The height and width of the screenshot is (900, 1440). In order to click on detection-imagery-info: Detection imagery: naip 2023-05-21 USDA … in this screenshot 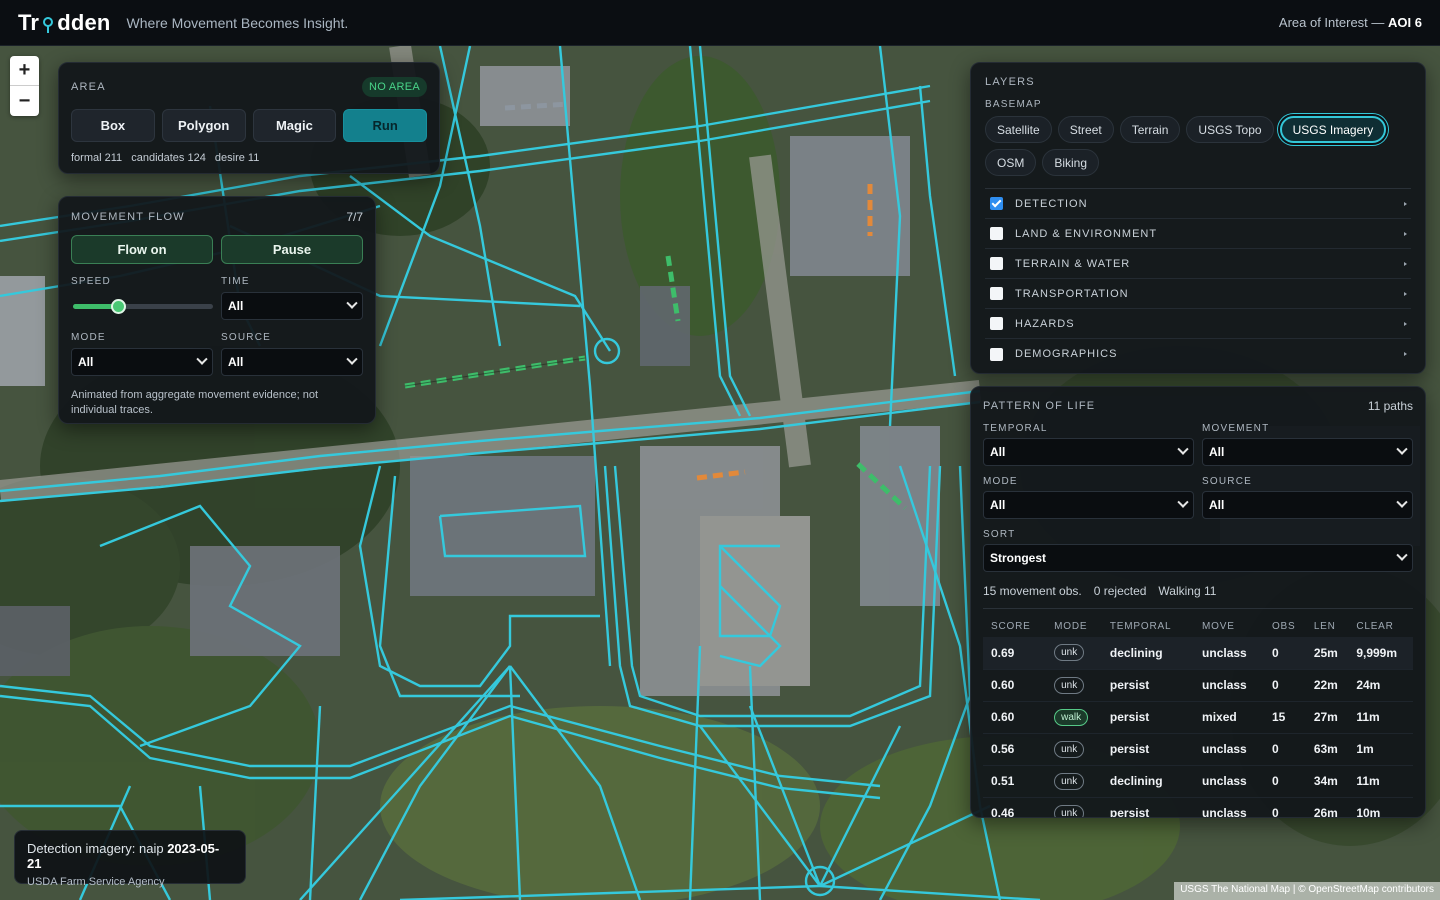, I will do `click(130, 859)`.